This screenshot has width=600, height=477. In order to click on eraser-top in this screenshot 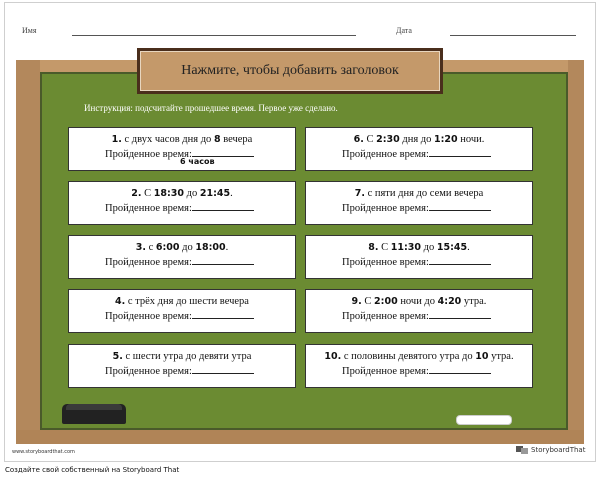, I will do `click(94, 407)`.